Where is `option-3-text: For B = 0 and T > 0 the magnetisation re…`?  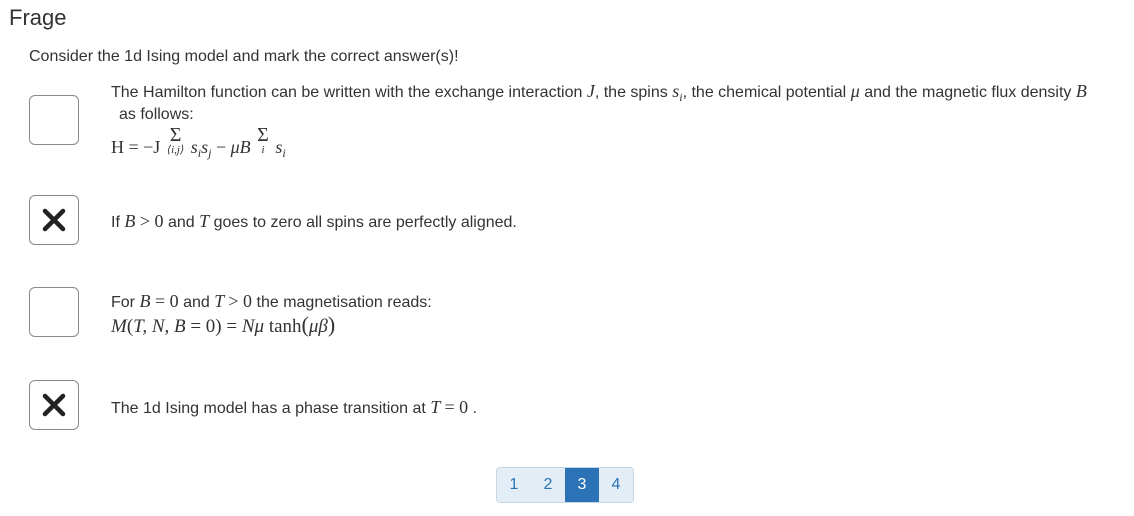 option-3-text: For B = 0 and T > 0 the magnetisation re… is located at coordinates (271, 301).